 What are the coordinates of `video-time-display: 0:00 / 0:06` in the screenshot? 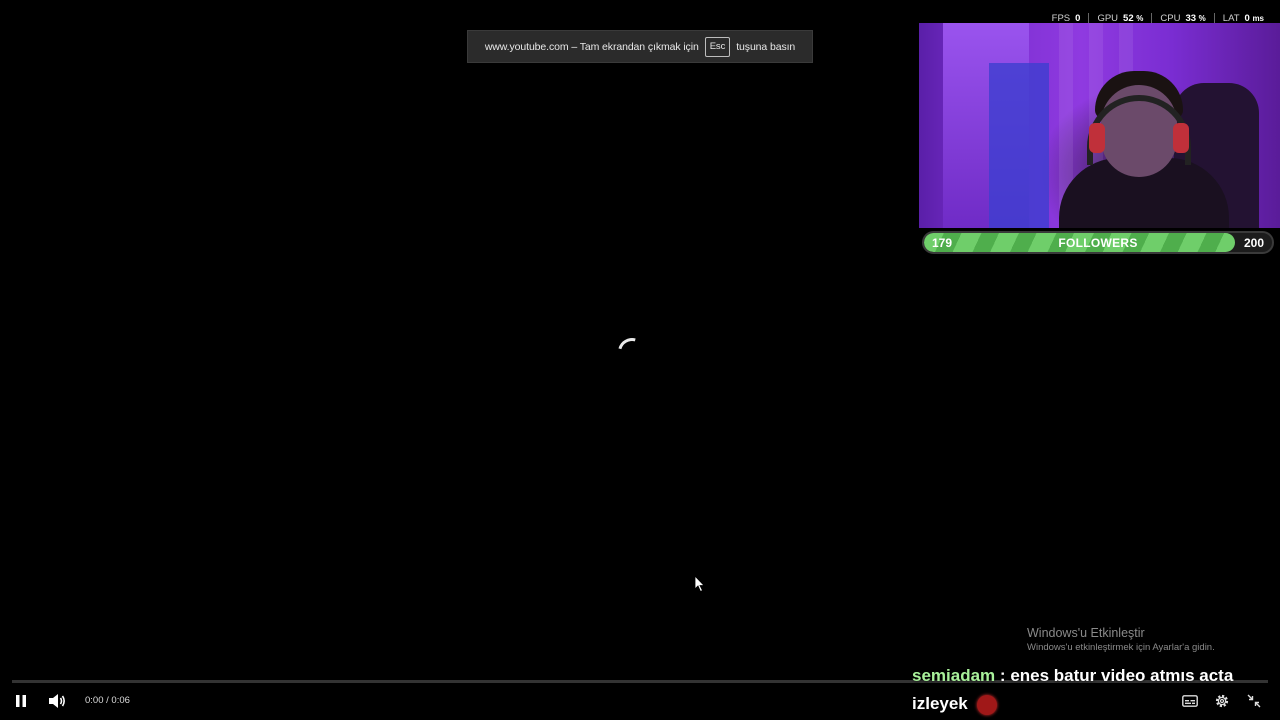 It's located at (107, 700).